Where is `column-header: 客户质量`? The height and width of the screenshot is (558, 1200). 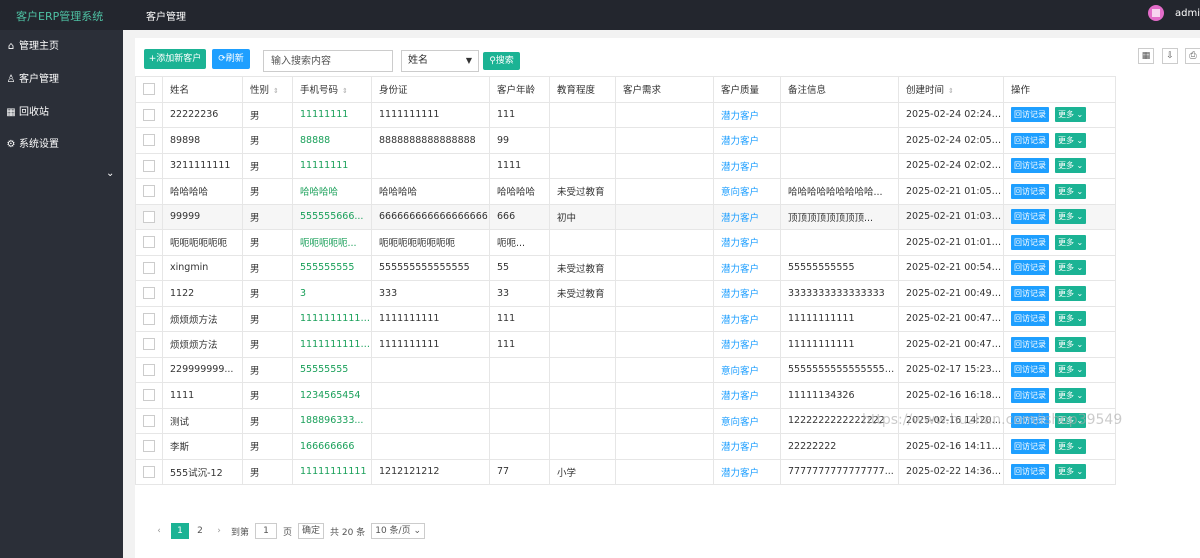
column-header: 客户质量 is located at coordinates (747, 89).